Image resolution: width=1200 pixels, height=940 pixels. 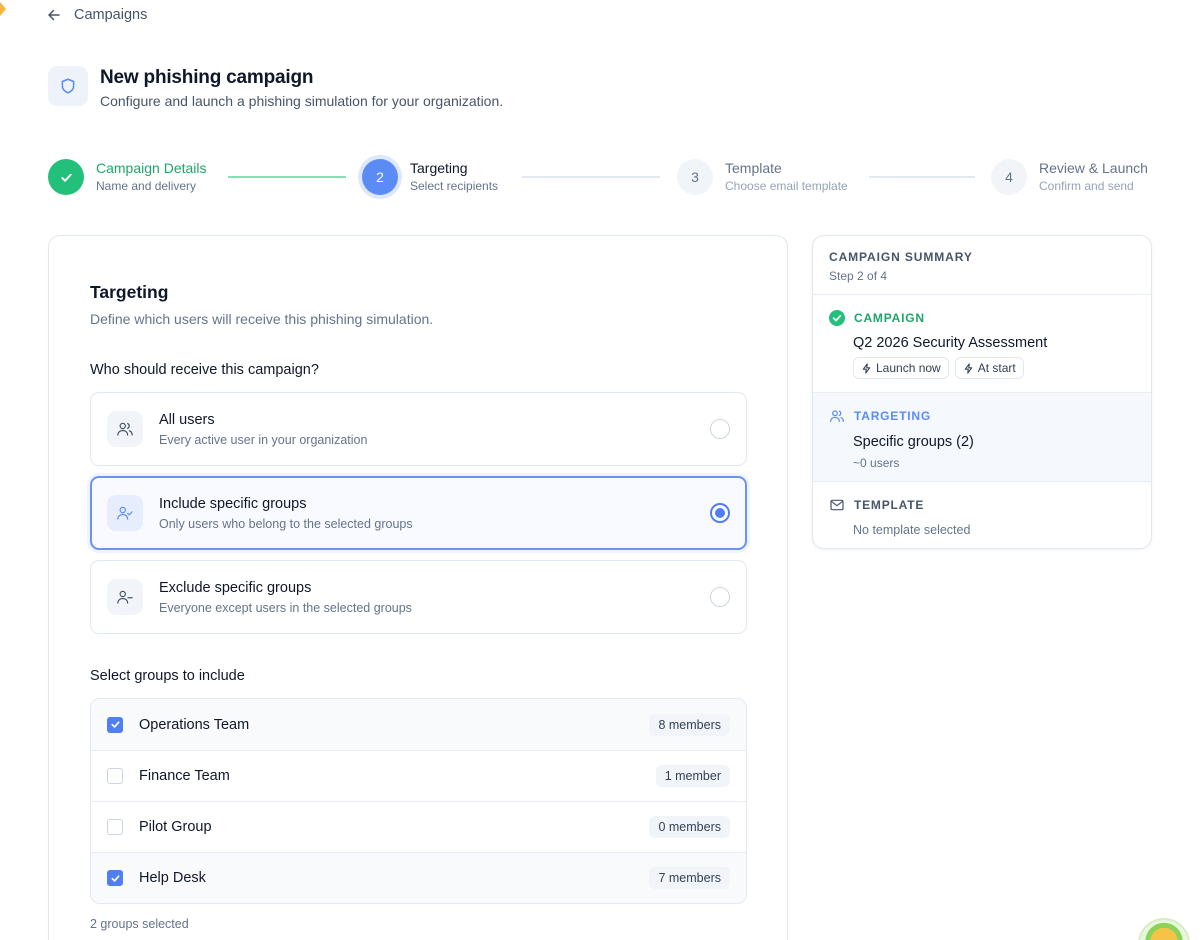 I want to click on member-count-badge: 8 members, so click(x=689, y=724).